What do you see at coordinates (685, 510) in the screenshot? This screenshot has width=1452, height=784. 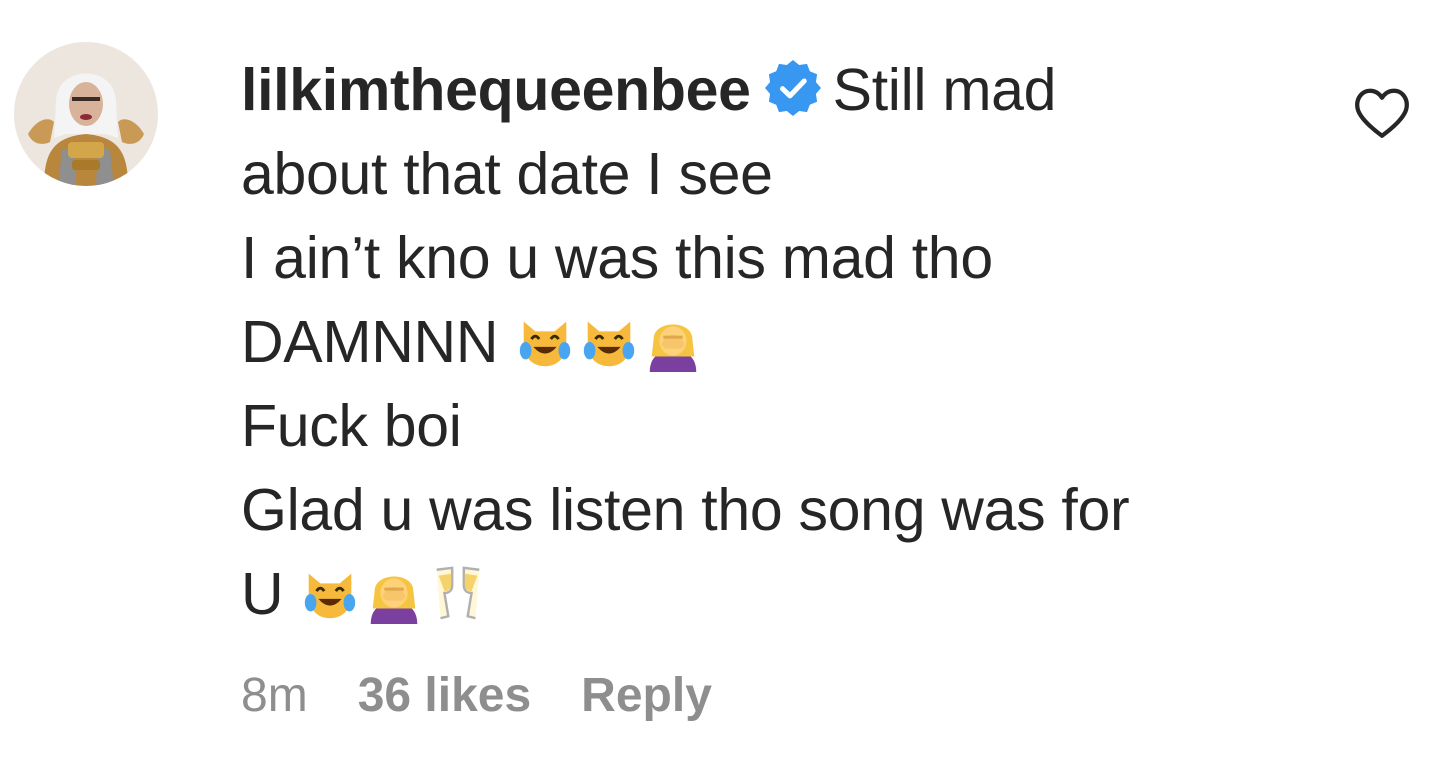 I see `comment-line-6: Glad u was listen tho song was for` at bounding box center [685, 510].